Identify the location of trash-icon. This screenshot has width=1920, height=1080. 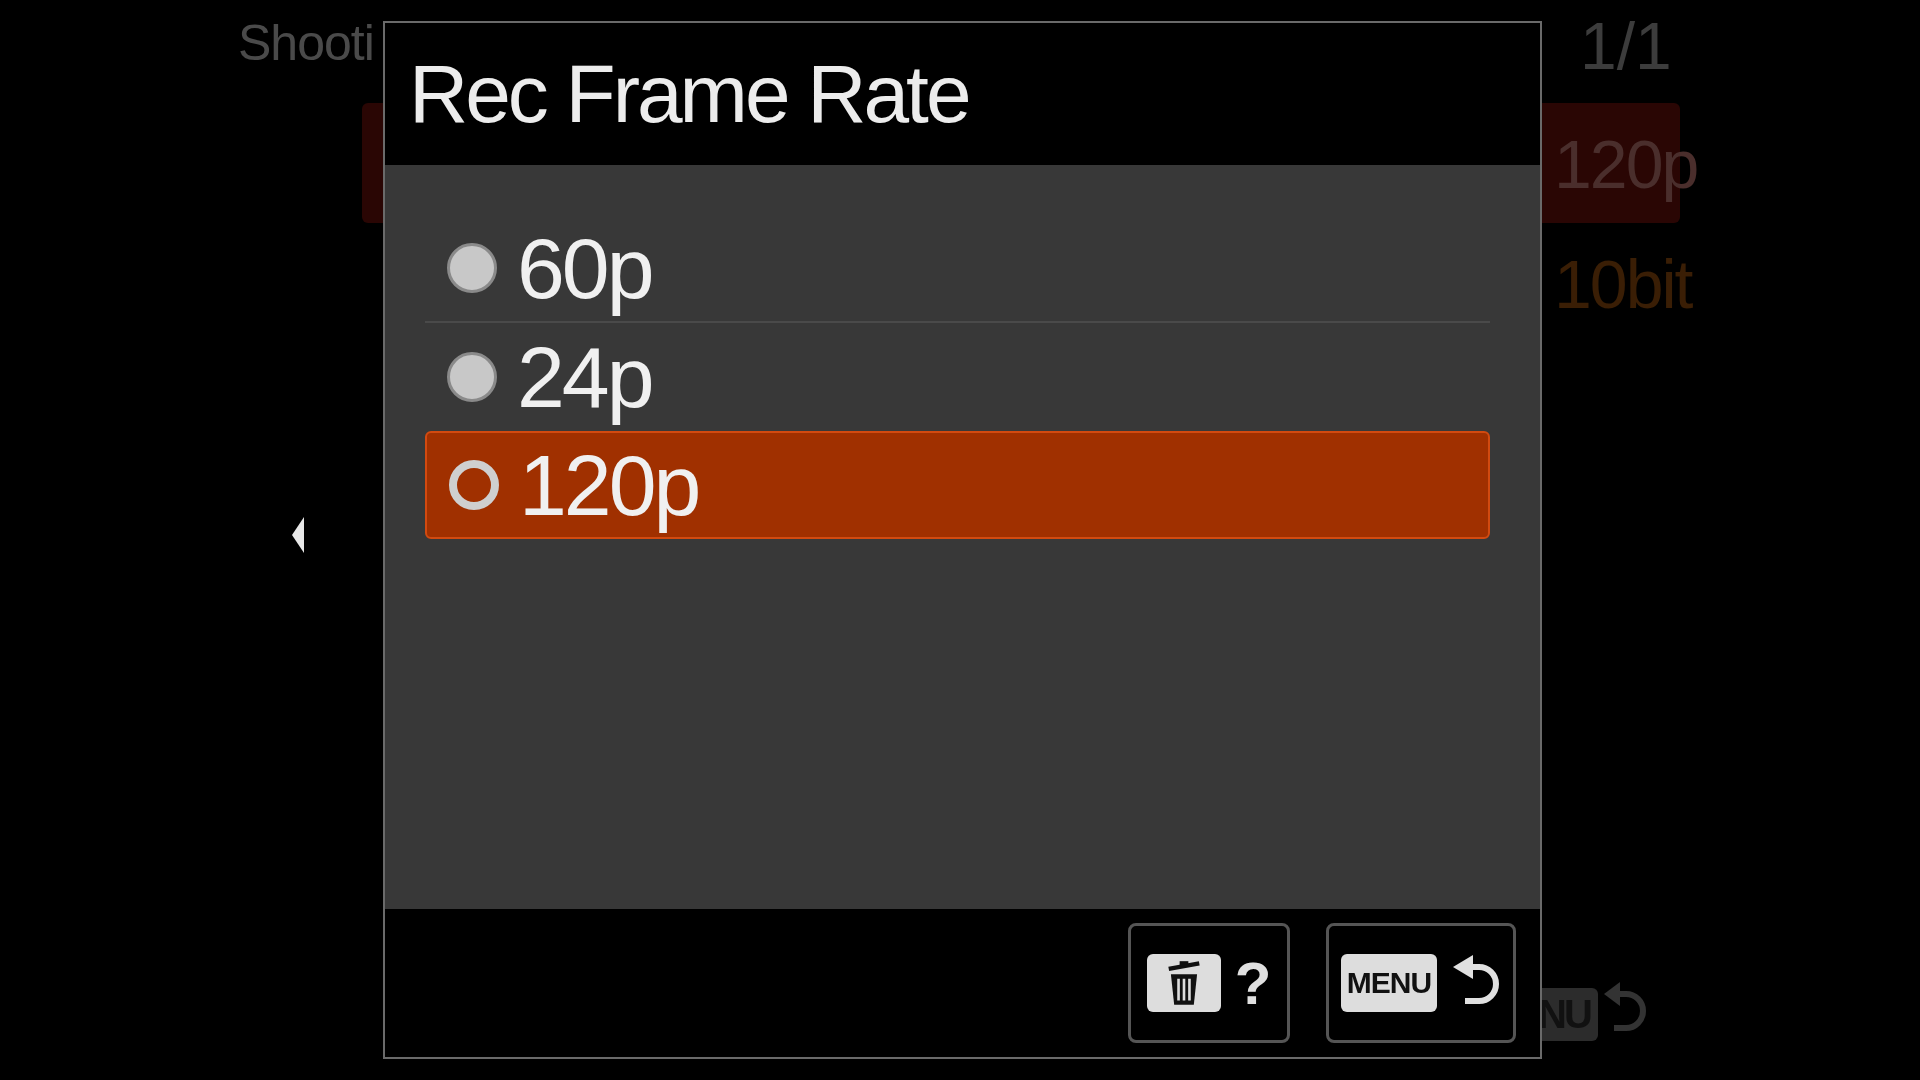
(1183, 983).